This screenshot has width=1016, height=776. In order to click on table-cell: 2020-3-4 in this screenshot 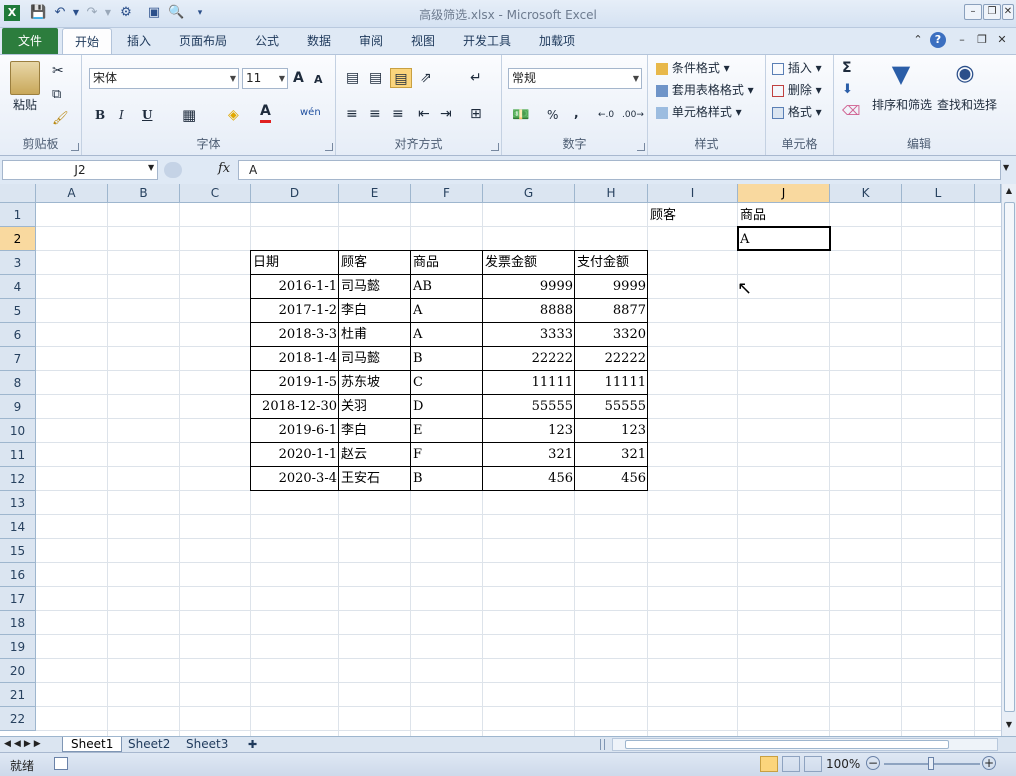, I will do `click(295, 478)`.